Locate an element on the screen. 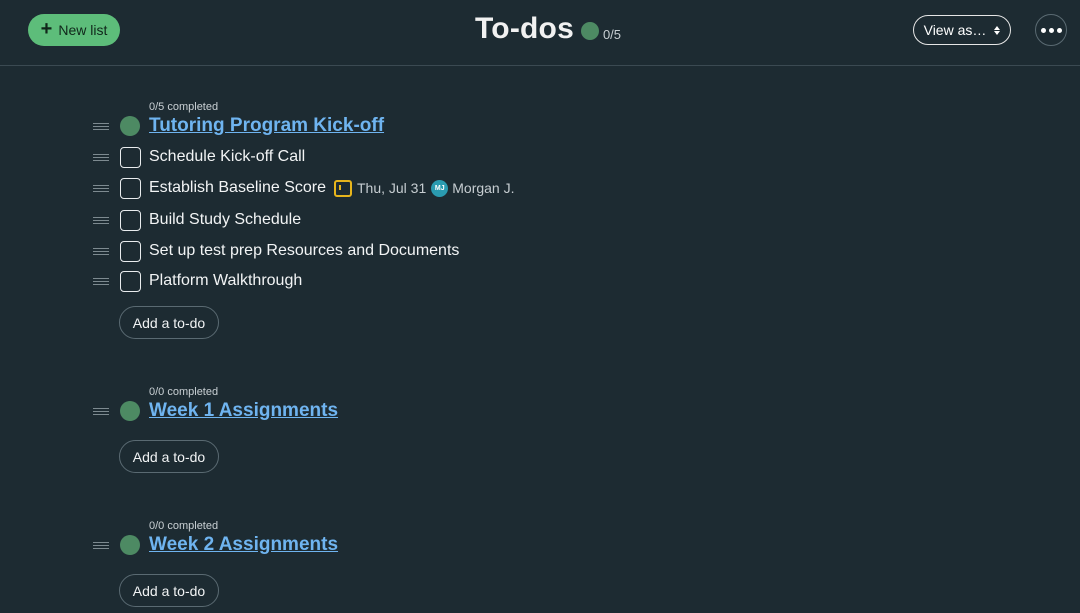 The height and width of the screenshot is (613, 1080). list-title: Week 1 Assignments is located at coordinates (243, 411).